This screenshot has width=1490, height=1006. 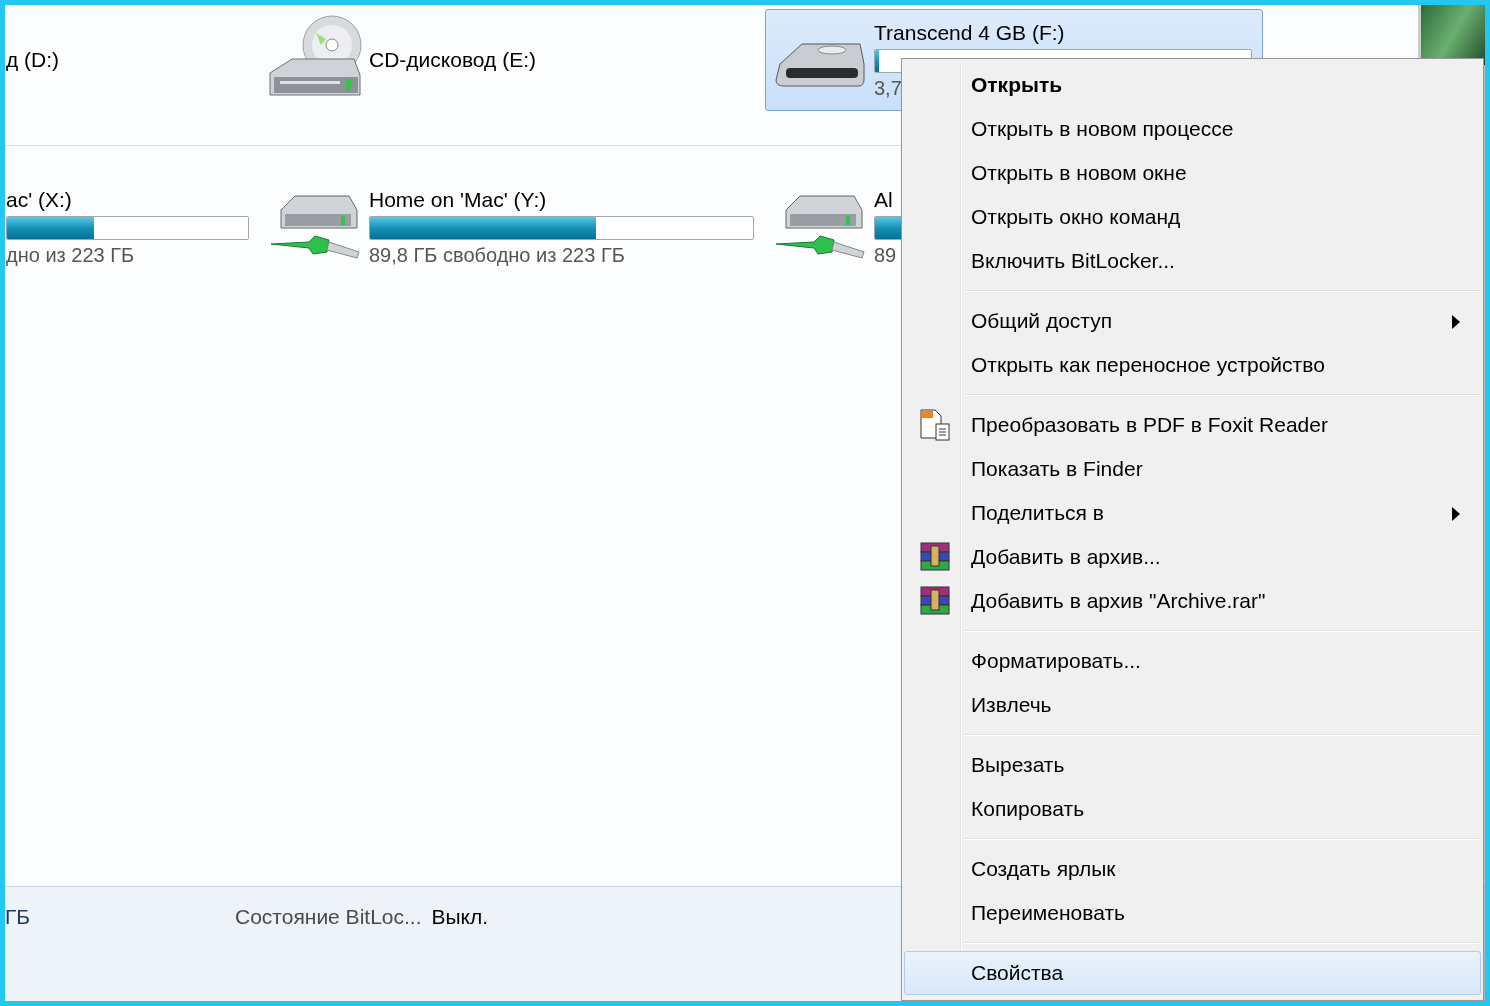 I want to click on menu-item: Поделиться в, so click(x=1192, y=513).